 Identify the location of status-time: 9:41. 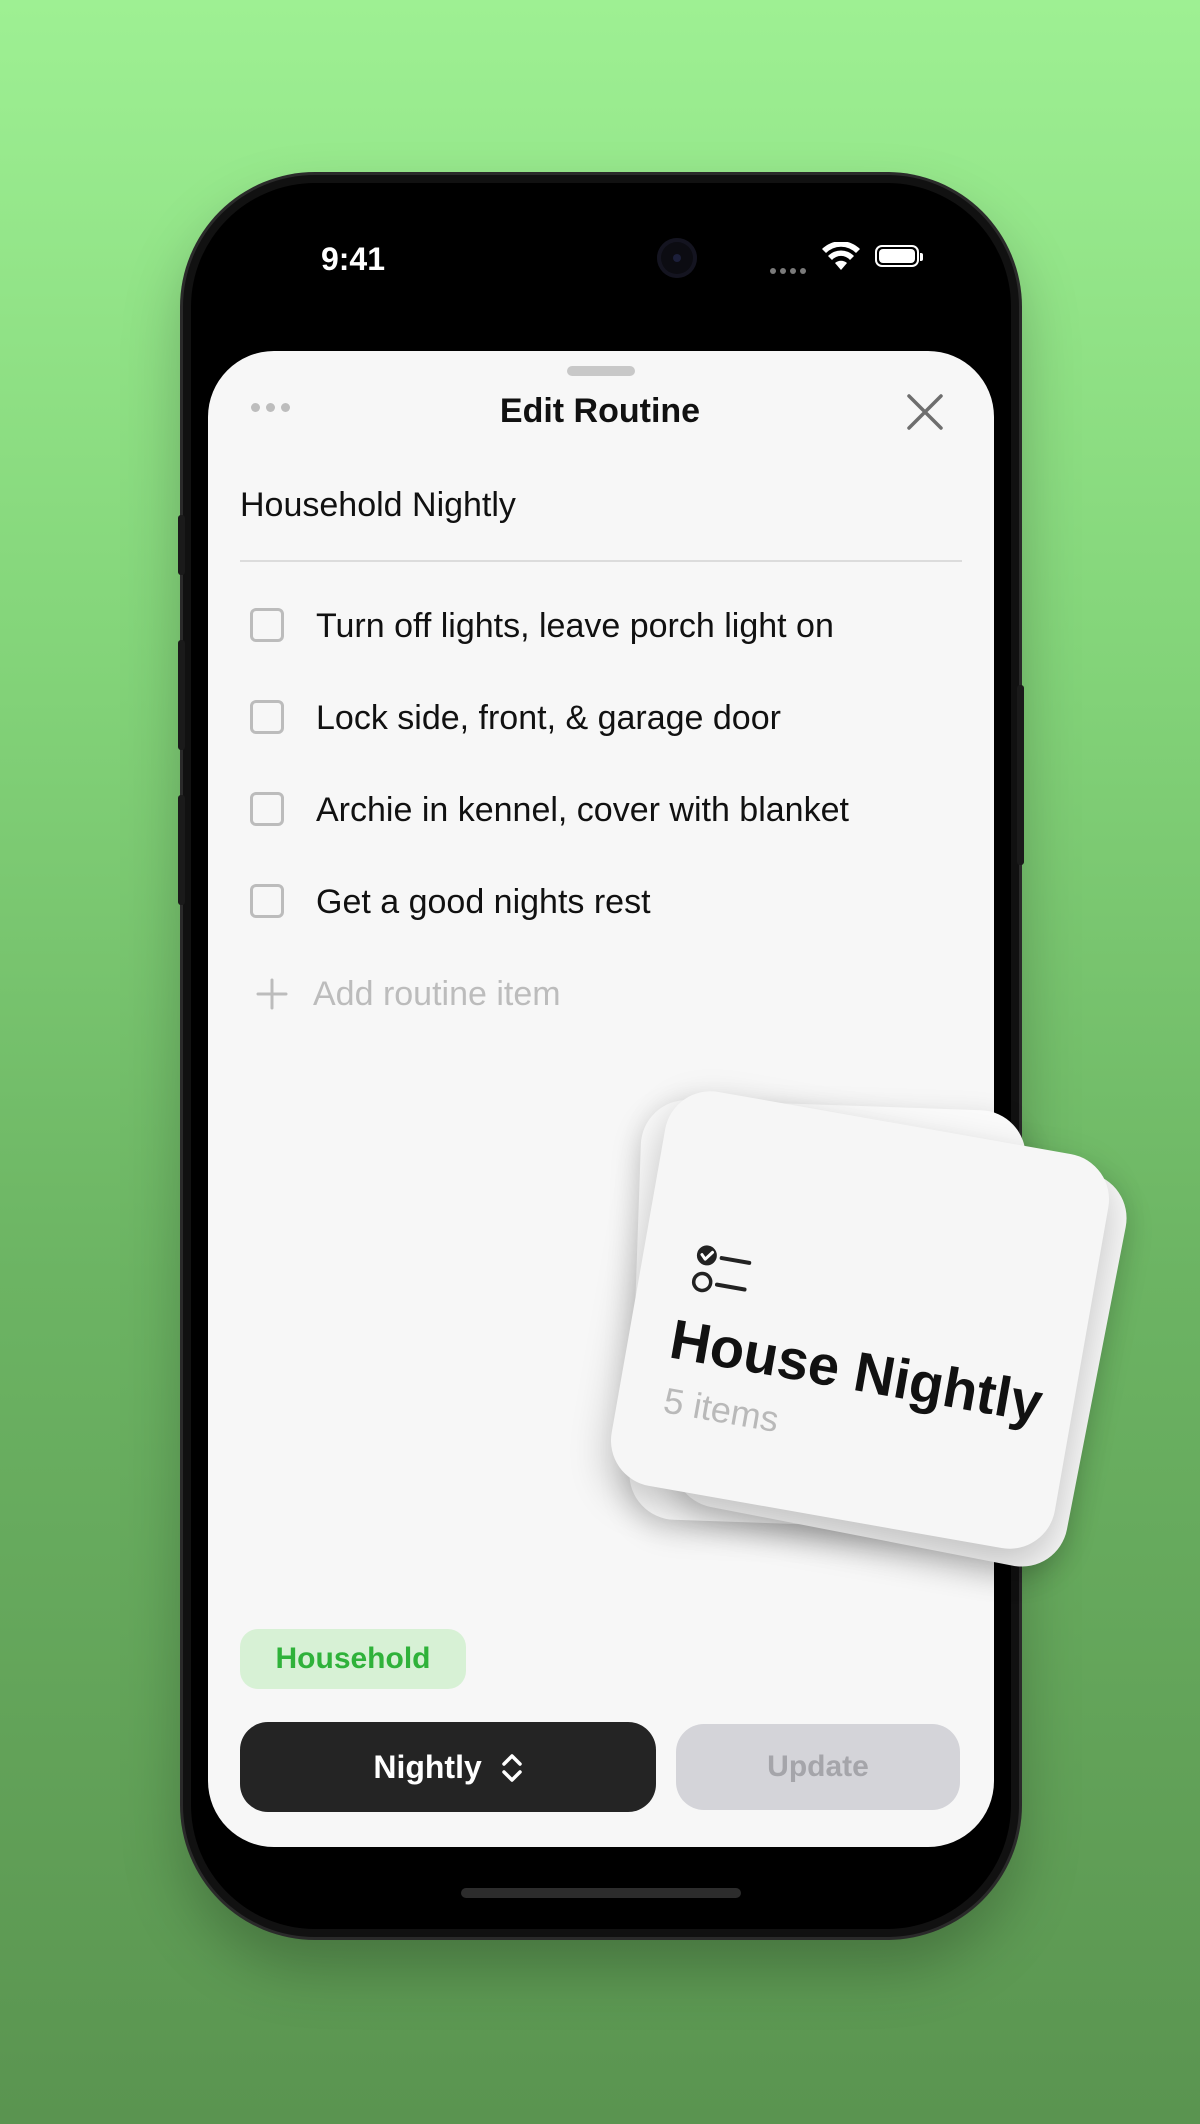
(353, 259).